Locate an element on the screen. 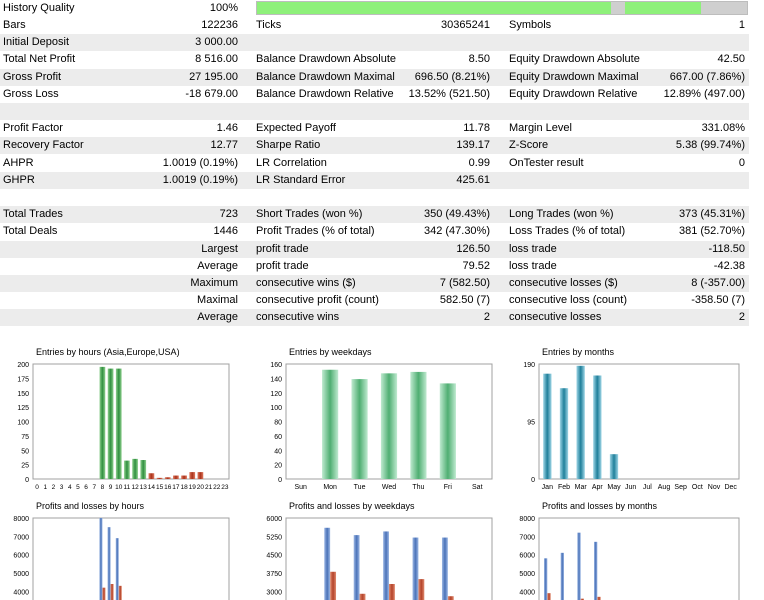 The image size is (764, 600). x-tick-label: Wed is located at coordinates (389, 487).